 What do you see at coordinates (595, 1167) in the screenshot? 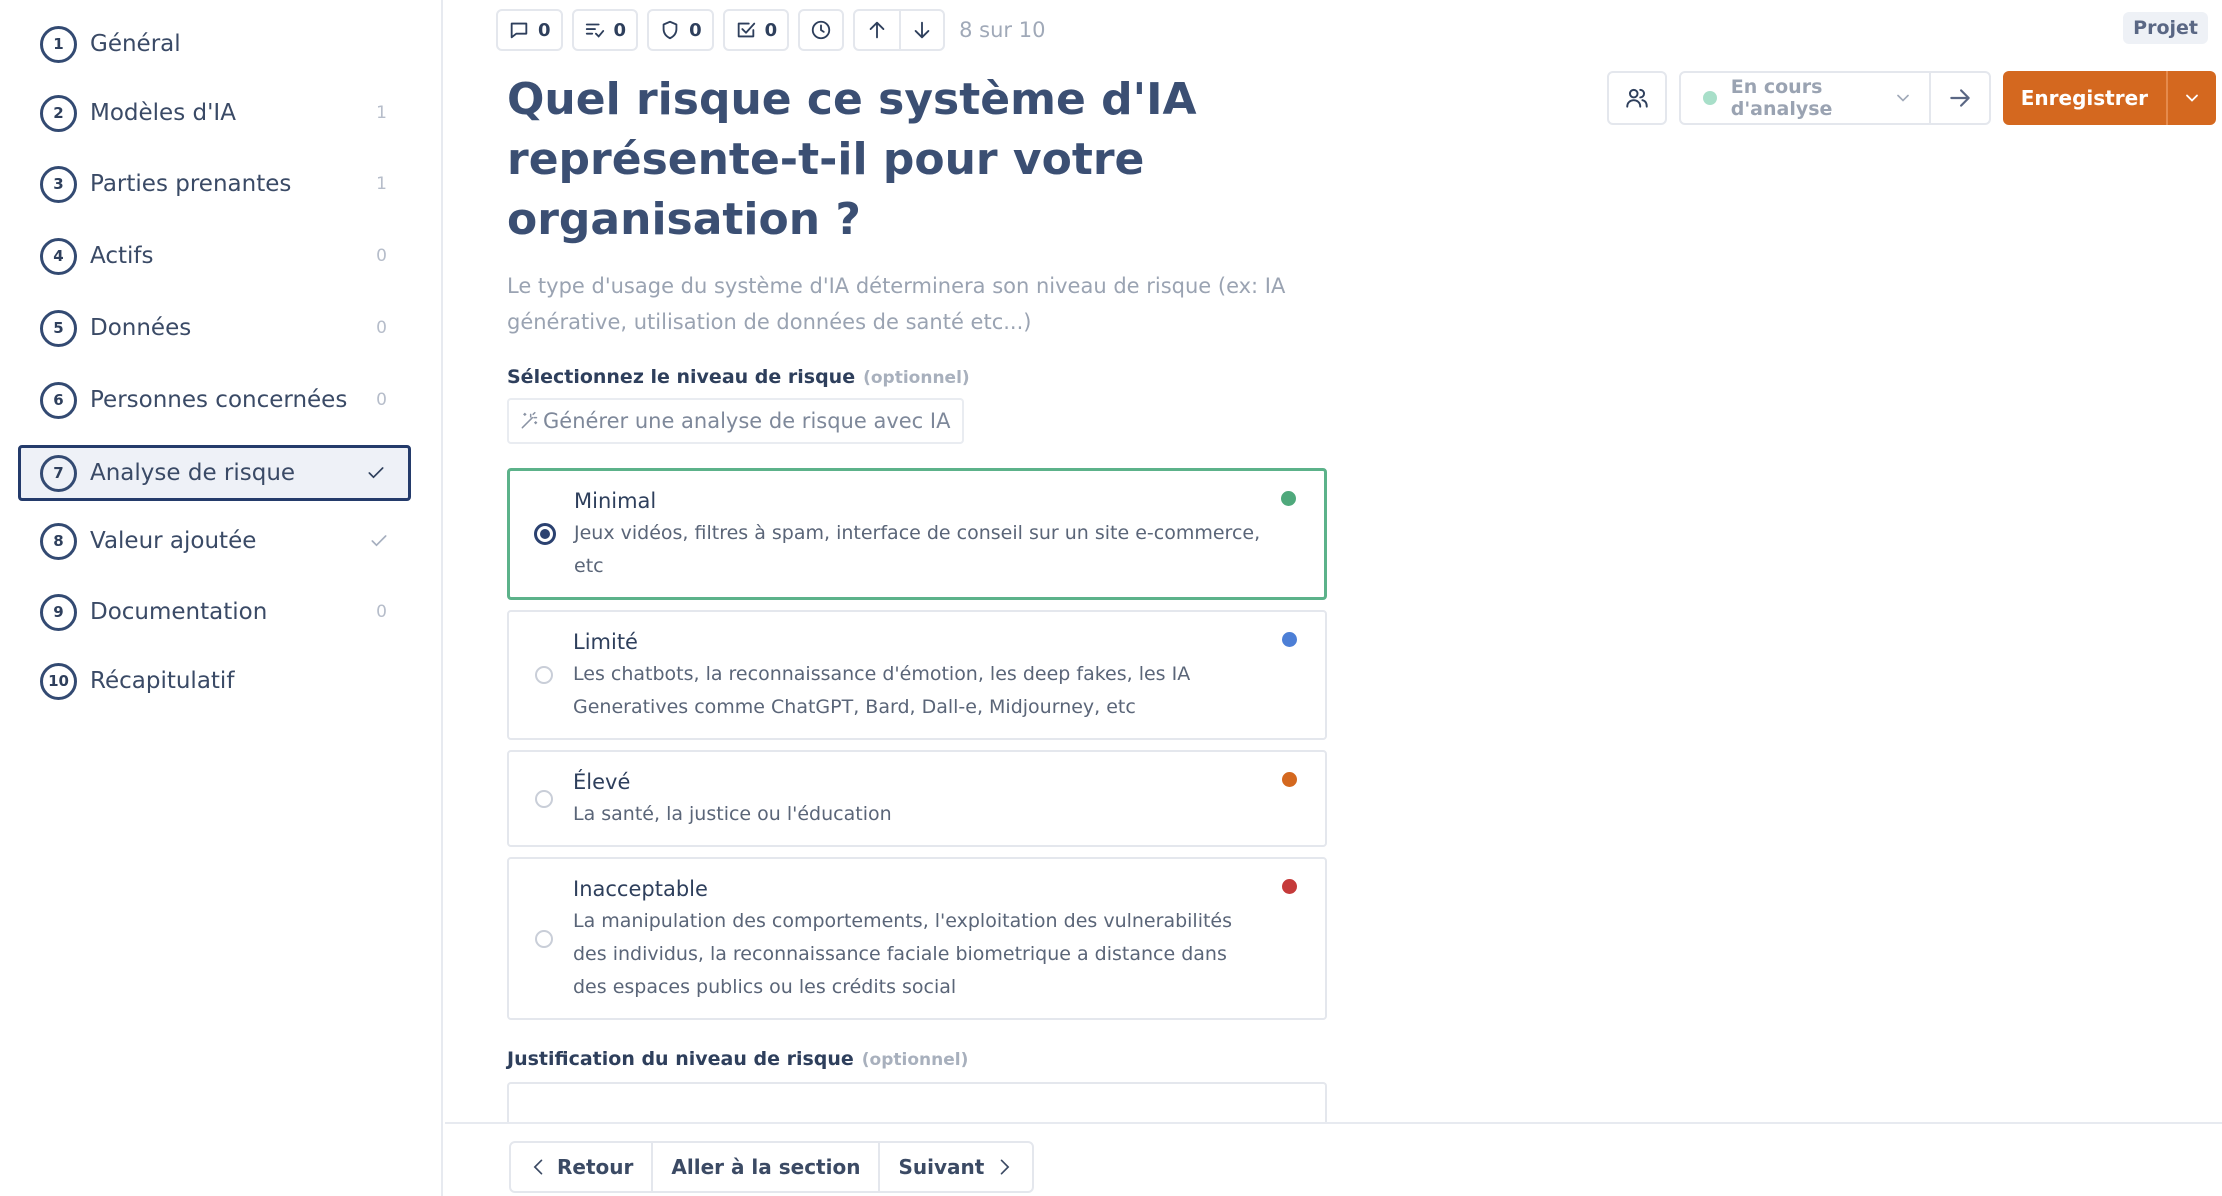
I see `back-label: Retour` at bounding box center [595, 1167].